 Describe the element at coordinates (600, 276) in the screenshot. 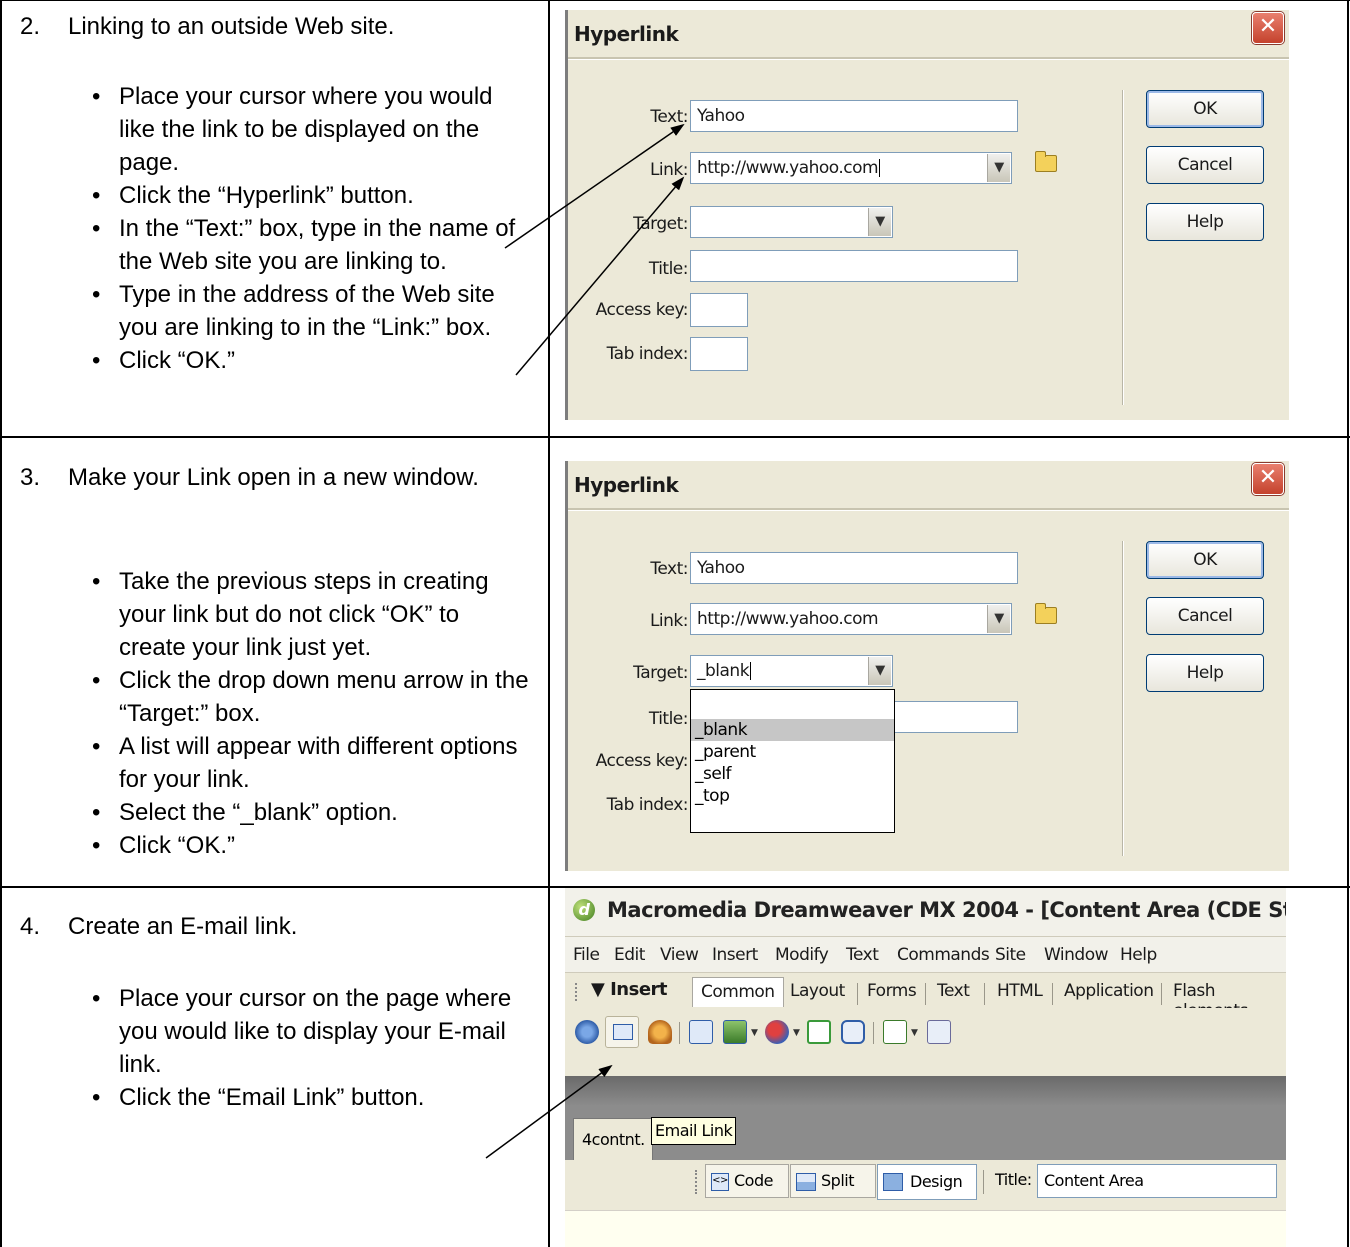

I see `arrow-to-link-field` at that location.